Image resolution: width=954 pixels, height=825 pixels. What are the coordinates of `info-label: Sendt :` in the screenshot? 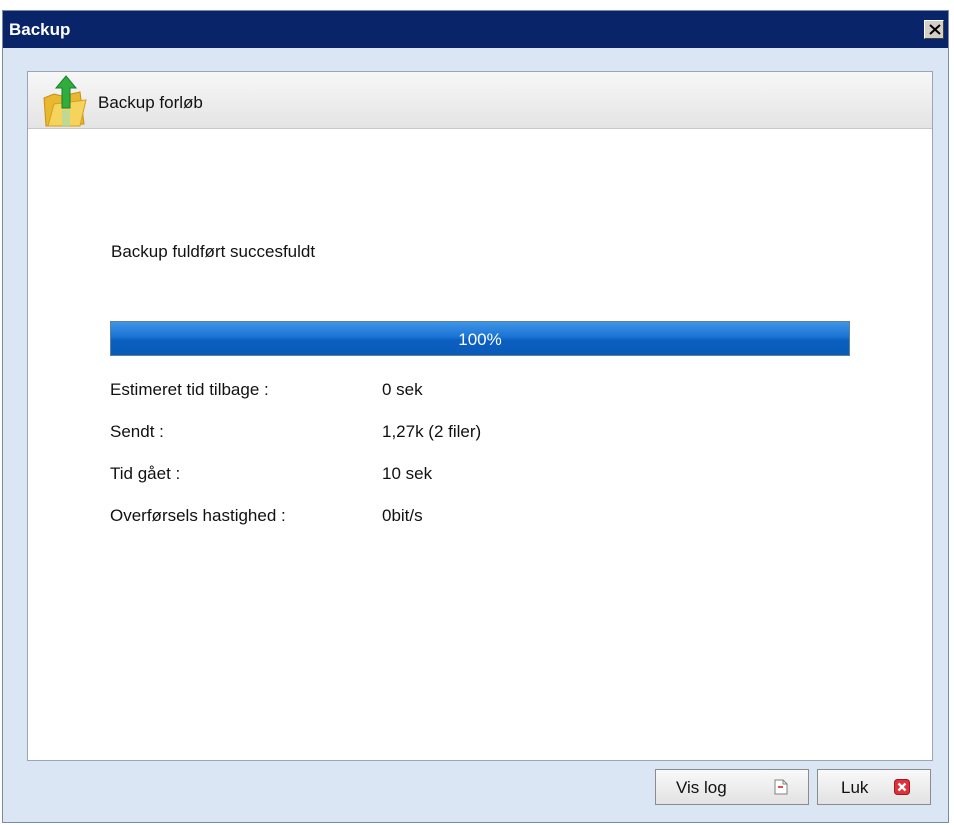 It's located at (137, 431).